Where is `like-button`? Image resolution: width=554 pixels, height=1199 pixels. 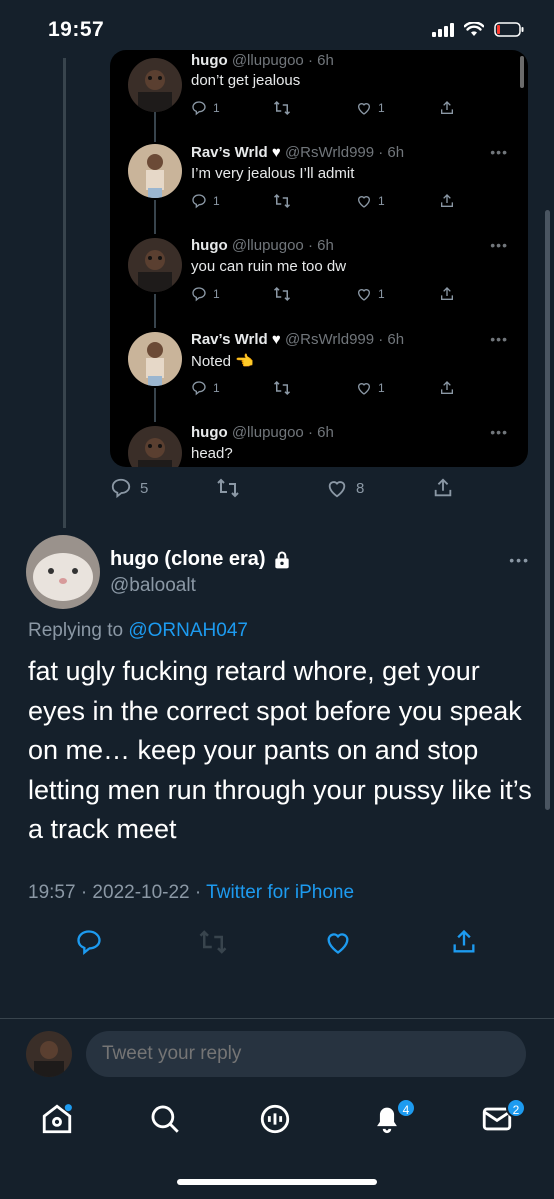 like-button is located at coordinates (338, 944).